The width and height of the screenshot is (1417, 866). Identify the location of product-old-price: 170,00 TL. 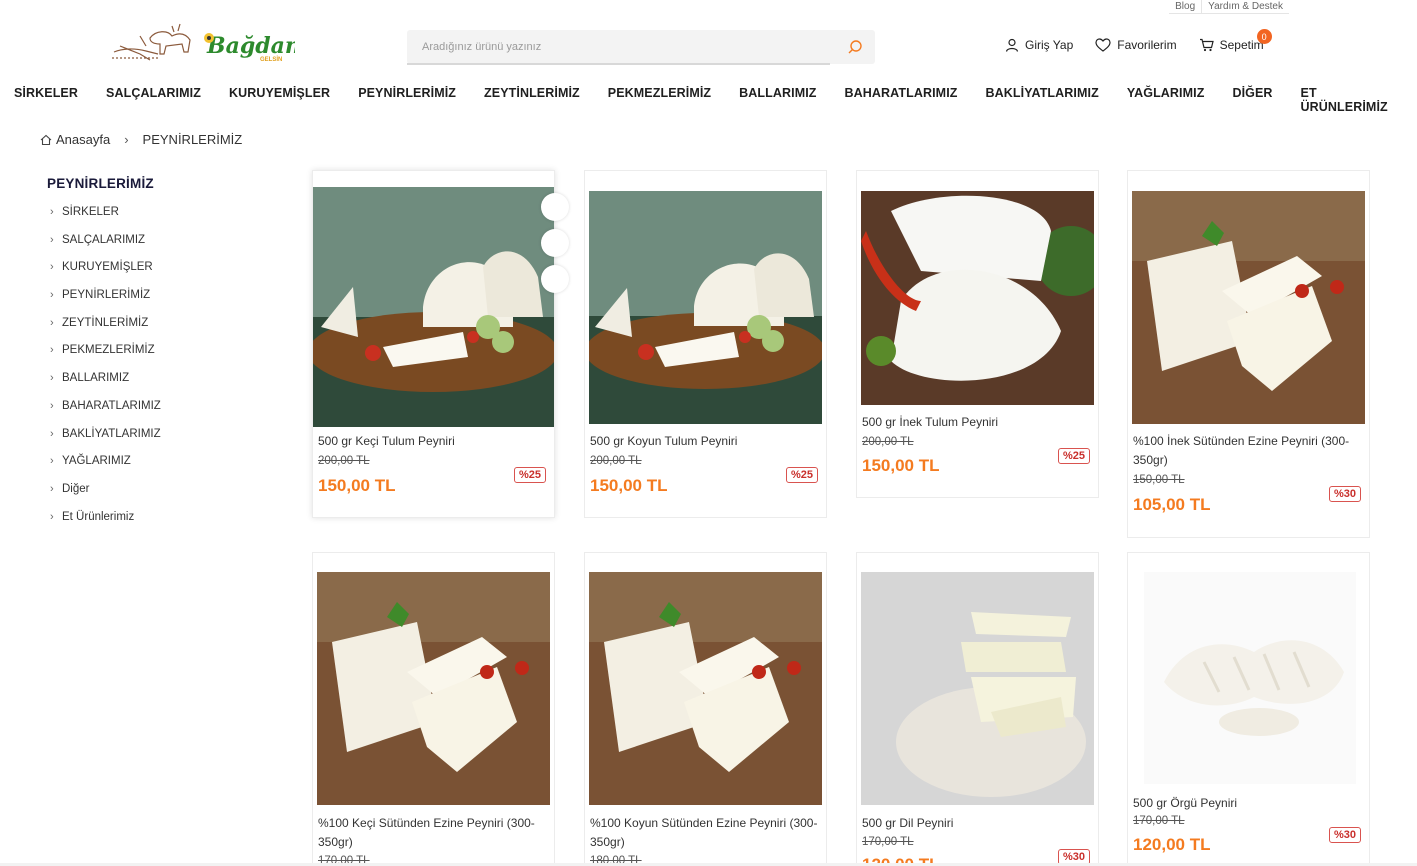
(888, 842).